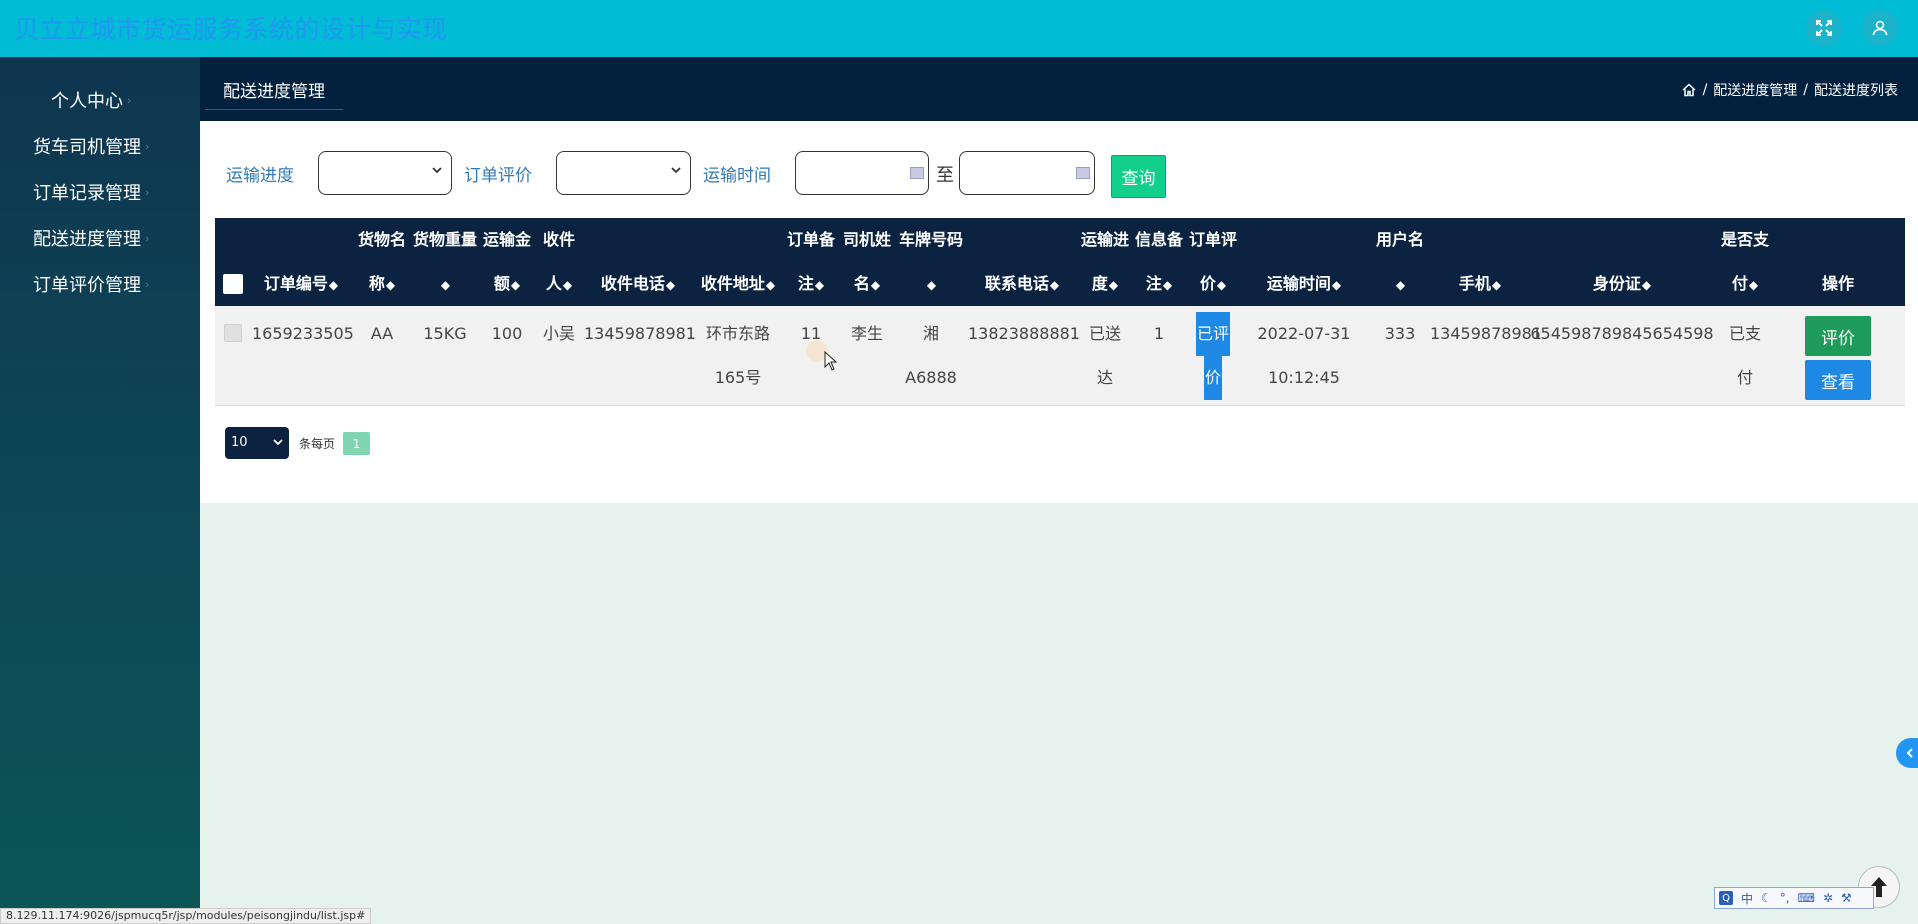 This screenshot has height=924, width=1918. What do you see at coordinates (1105, 284) in the screenshot?
I see `col-progress: 度◆` at bounding box center [1105, 284].